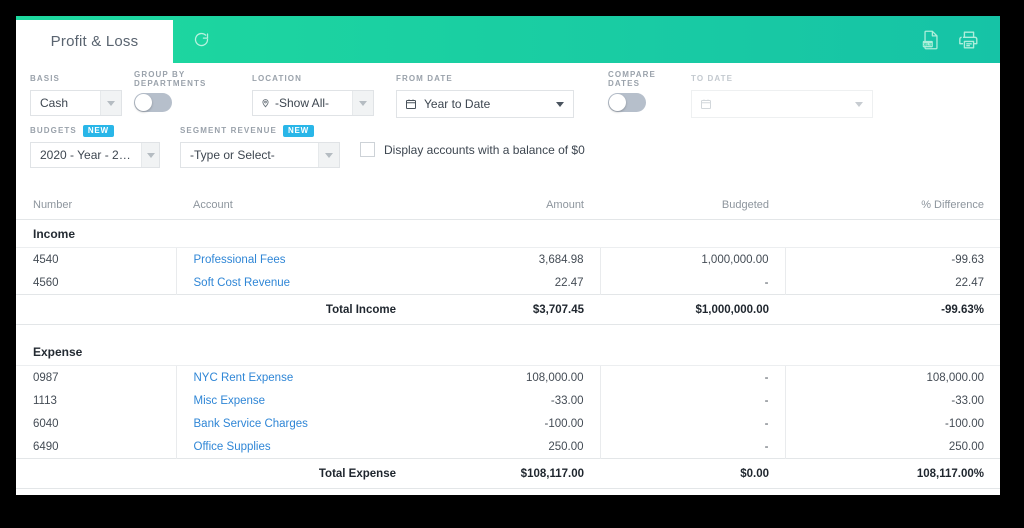  Describe the element at coordinates (277, 78) in the screenshot. I see `location-label: LOCATION` at that location.